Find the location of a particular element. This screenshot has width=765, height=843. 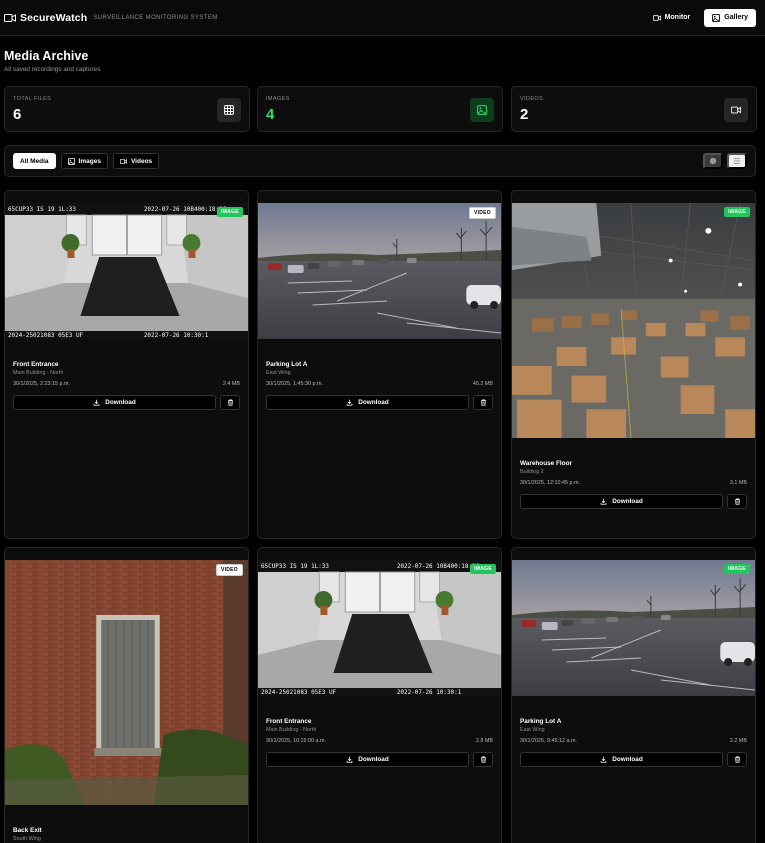

stat-label: VIDEOS is located at coordinates (532, 99).